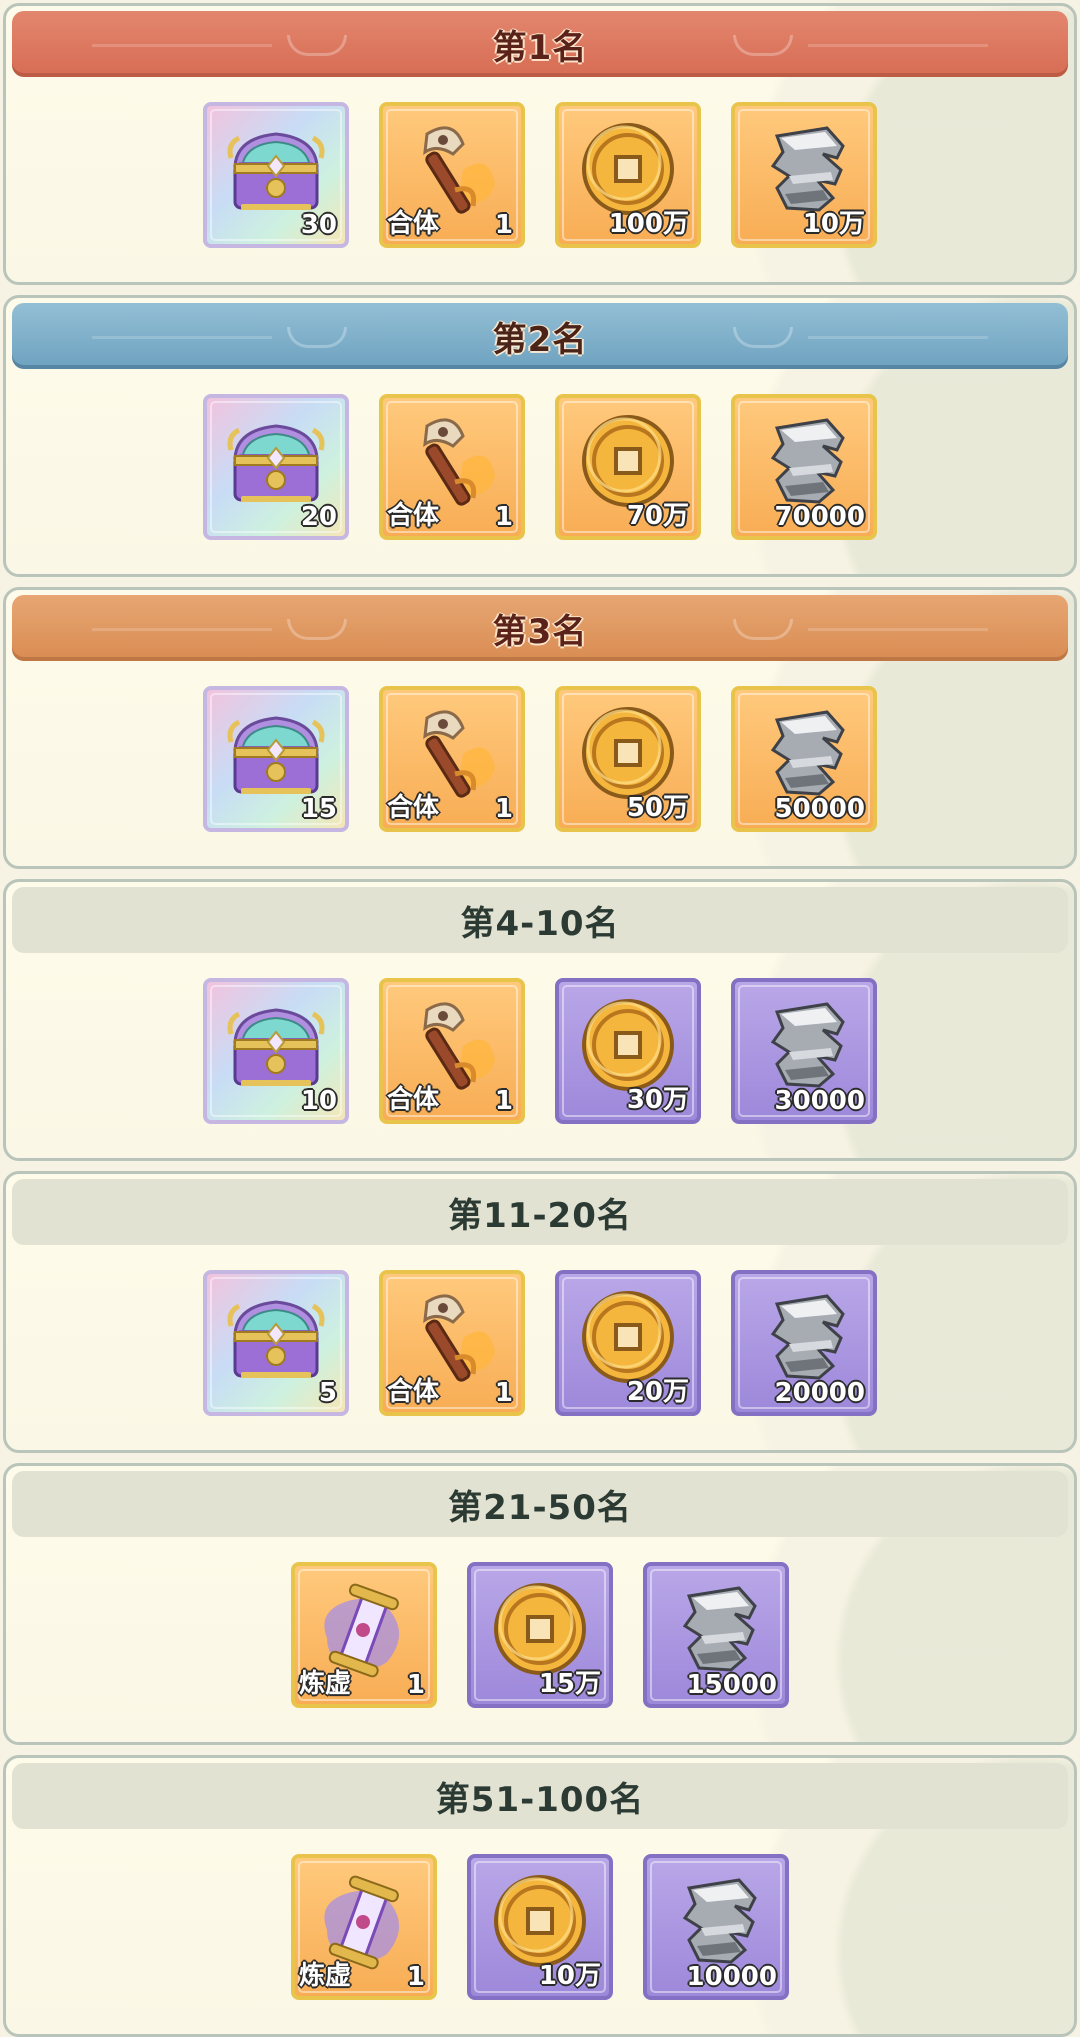 The height and width of the screenshot is (2037, 1080). I want to click on reward-tier: 第2名 20 合体 1 70万 70000, so click(540, 436).